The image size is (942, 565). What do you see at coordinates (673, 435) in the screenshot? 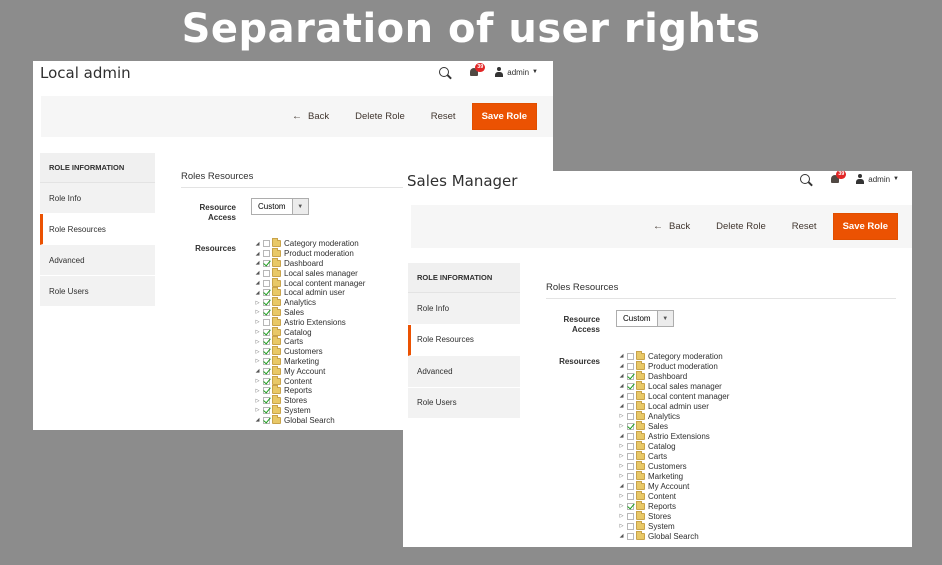
I see `tree-node-astrio-extensions: ◢ Astrio Extensions` at bounding box center [673, 435].